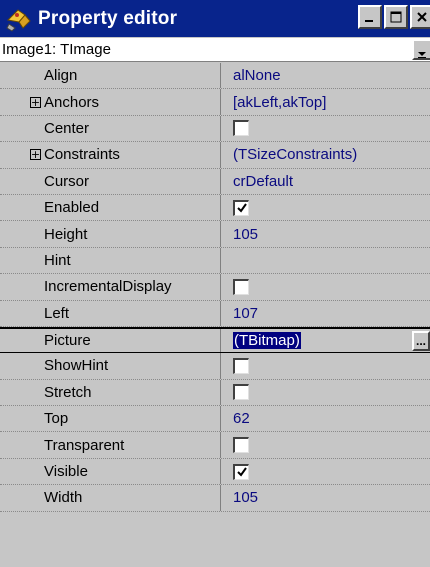 This screenshot has height=567, width=430. What do you see at coordinates (421, 49) in the screenshot?
I see `object-selector-dropdown-button` at bounding box center [421, 49].